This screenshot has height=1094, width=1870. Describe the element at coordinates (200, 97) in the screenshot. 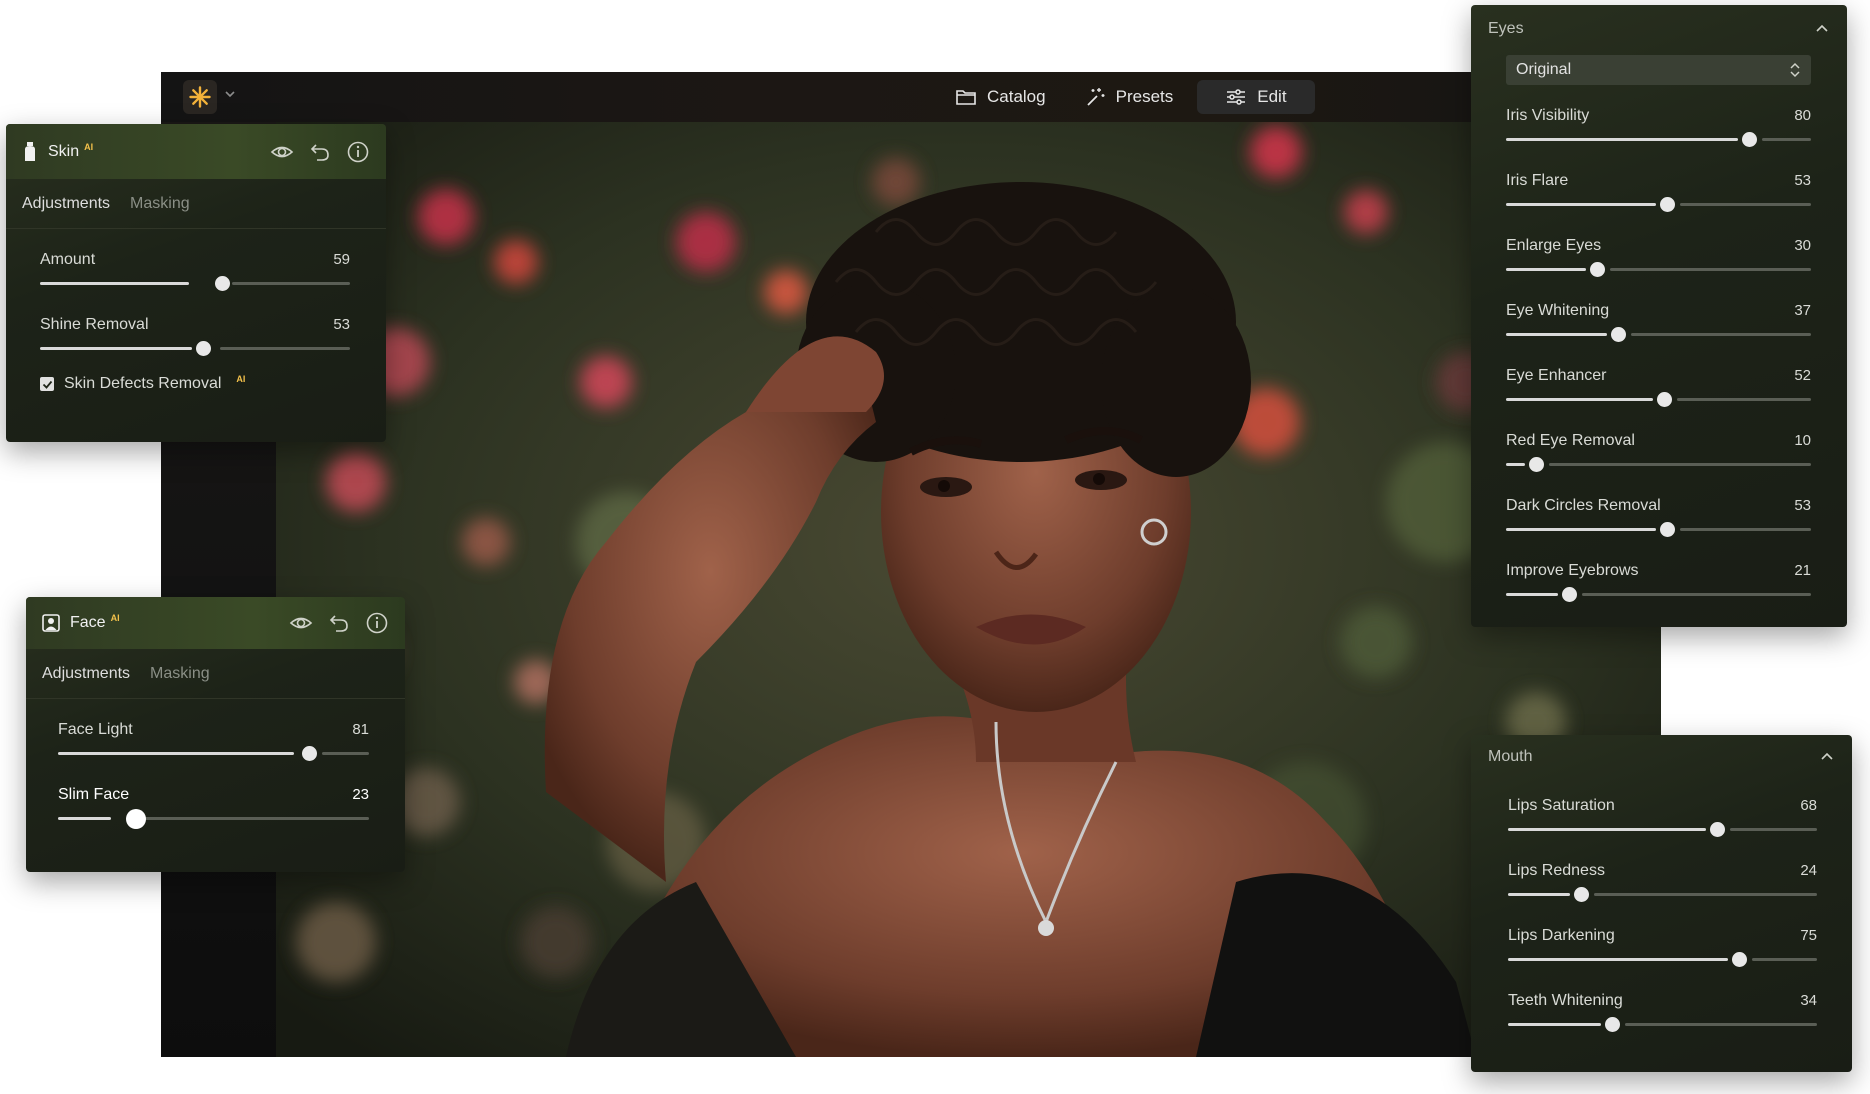

I see `app-logo-button` at that location.